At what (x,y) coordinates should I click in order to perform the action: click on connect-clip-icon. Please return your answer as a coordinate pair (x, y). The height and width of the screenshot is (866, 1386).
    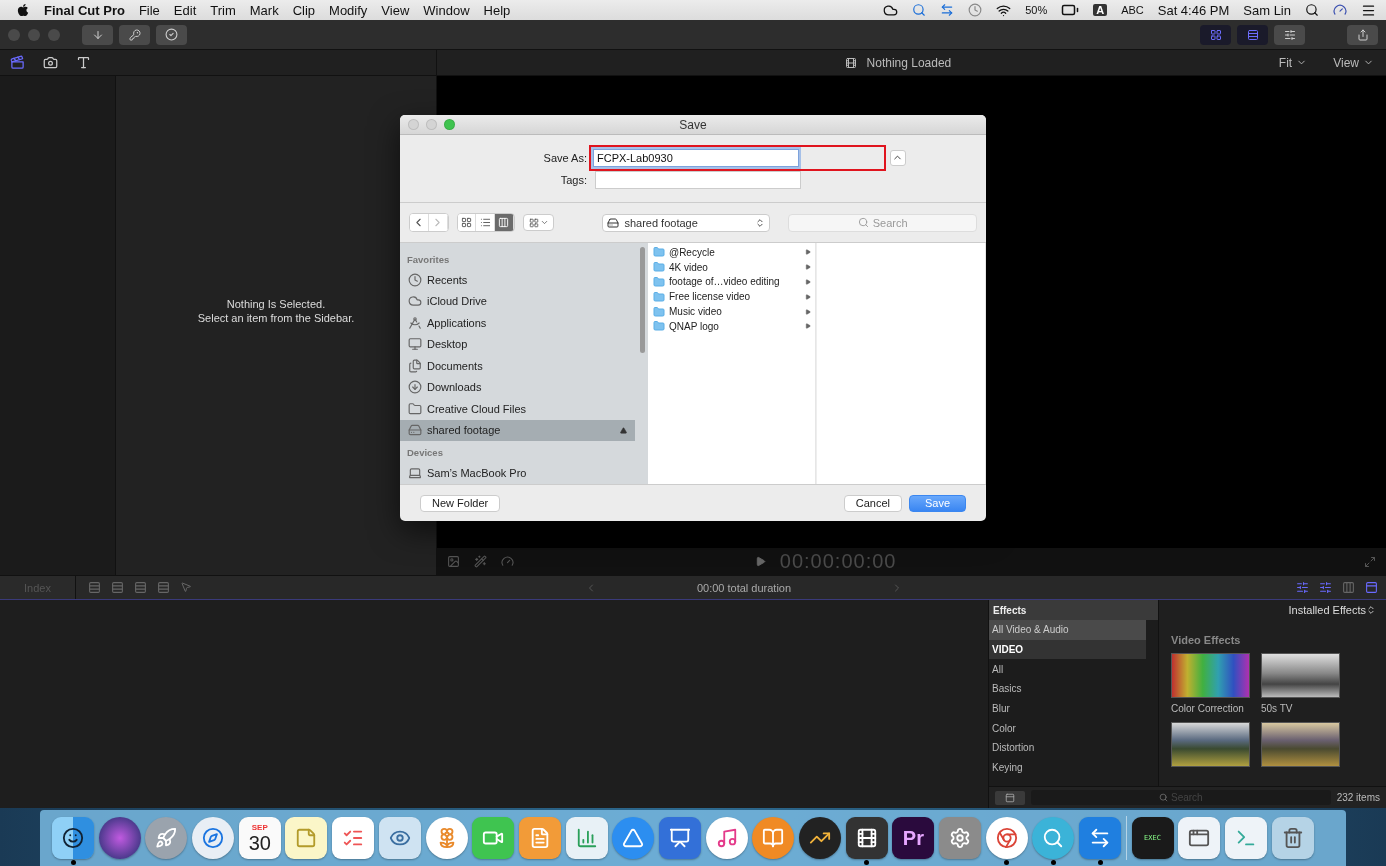
    Looking at the image, I should click on (94, 587).